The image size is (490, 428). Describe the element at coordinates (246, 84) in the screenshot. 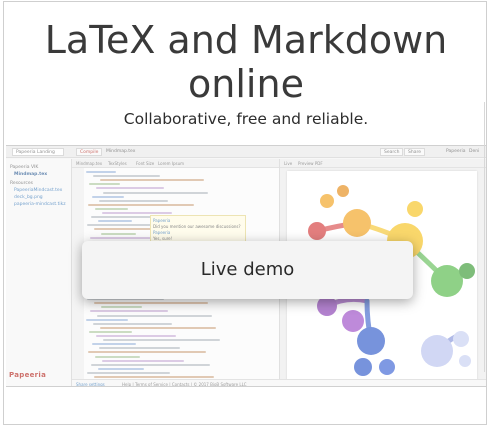

I see `hero-title-line2: online` at that location.